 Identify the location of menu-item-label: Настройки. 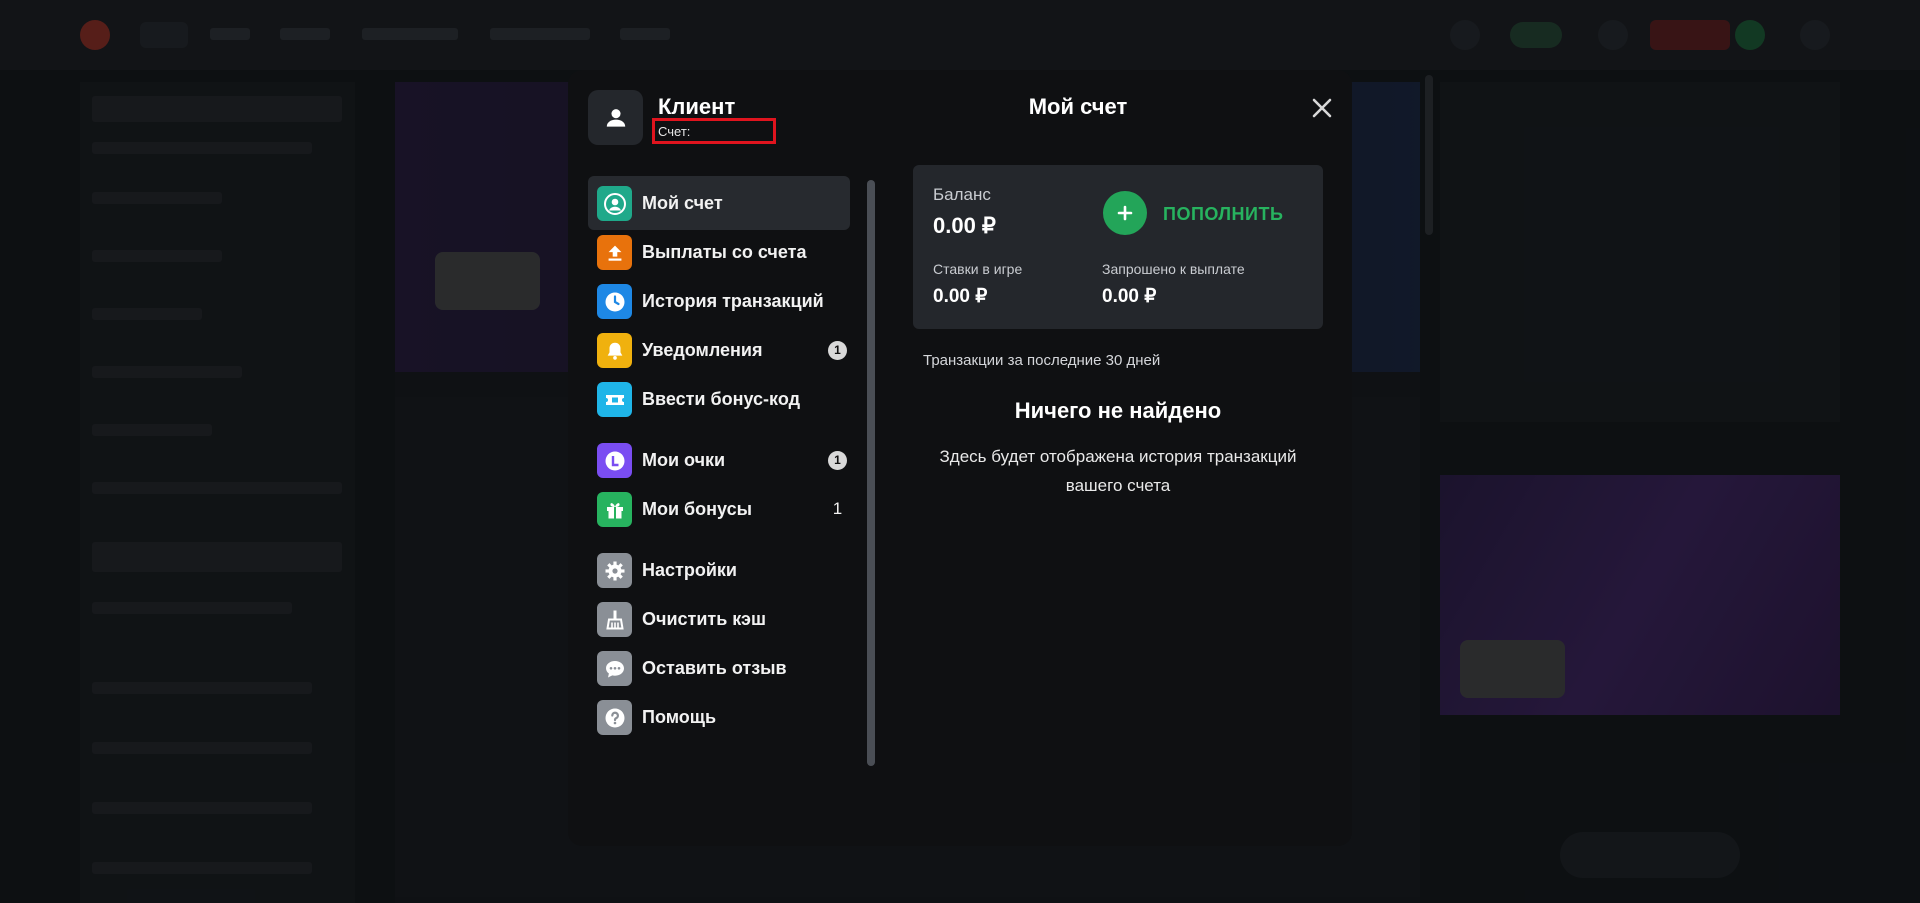
(689, 570).